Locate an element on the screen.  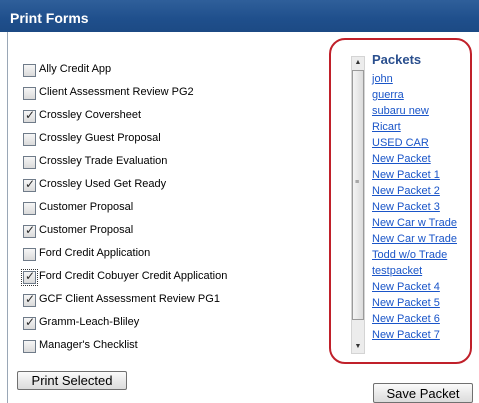
print-selected-button: Print Selected is located at coordinates (72, 380).